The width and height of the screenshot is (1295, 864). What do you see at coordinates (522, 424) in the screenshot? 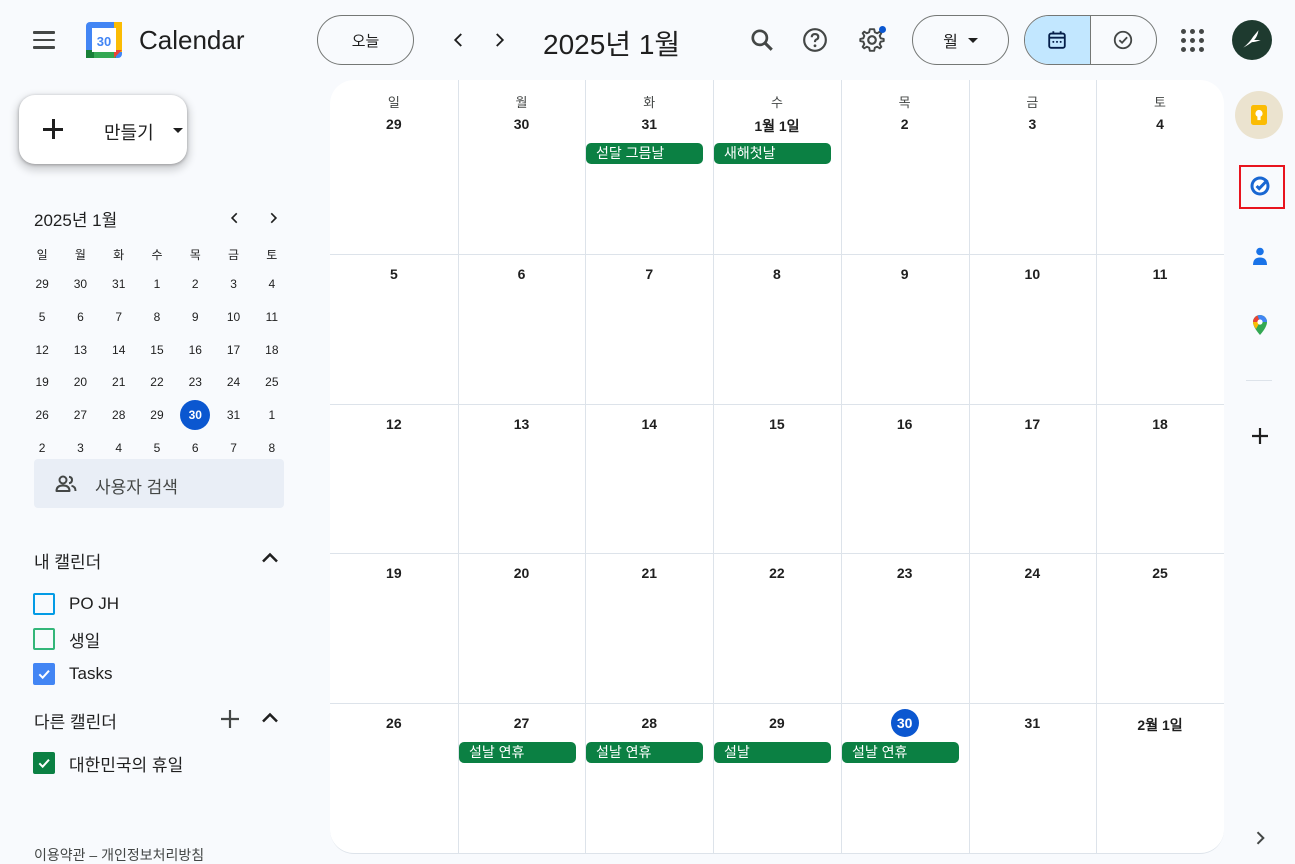
I see `day-number: 13` at bounding box center [522, 424].